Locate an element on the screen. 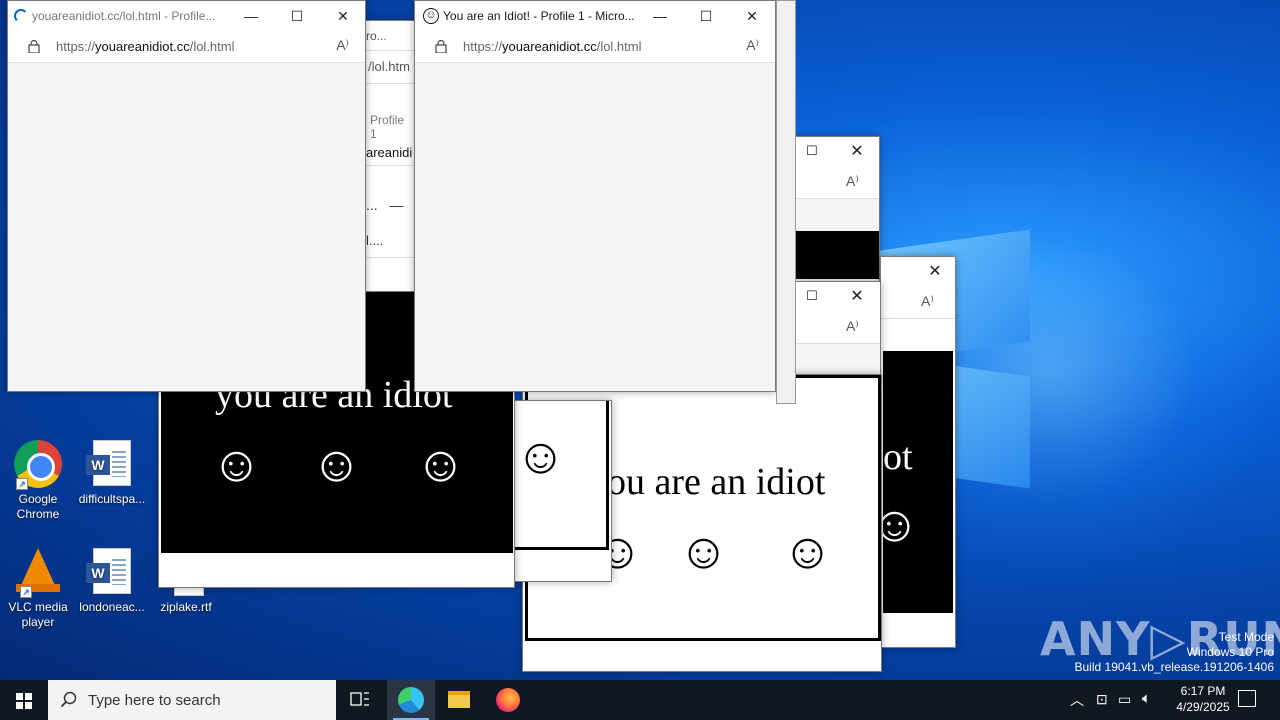 The height and width of the screenshot is (720, 1280). smiley-favicon-icon: ☺ is located at coordinates (431, 16).